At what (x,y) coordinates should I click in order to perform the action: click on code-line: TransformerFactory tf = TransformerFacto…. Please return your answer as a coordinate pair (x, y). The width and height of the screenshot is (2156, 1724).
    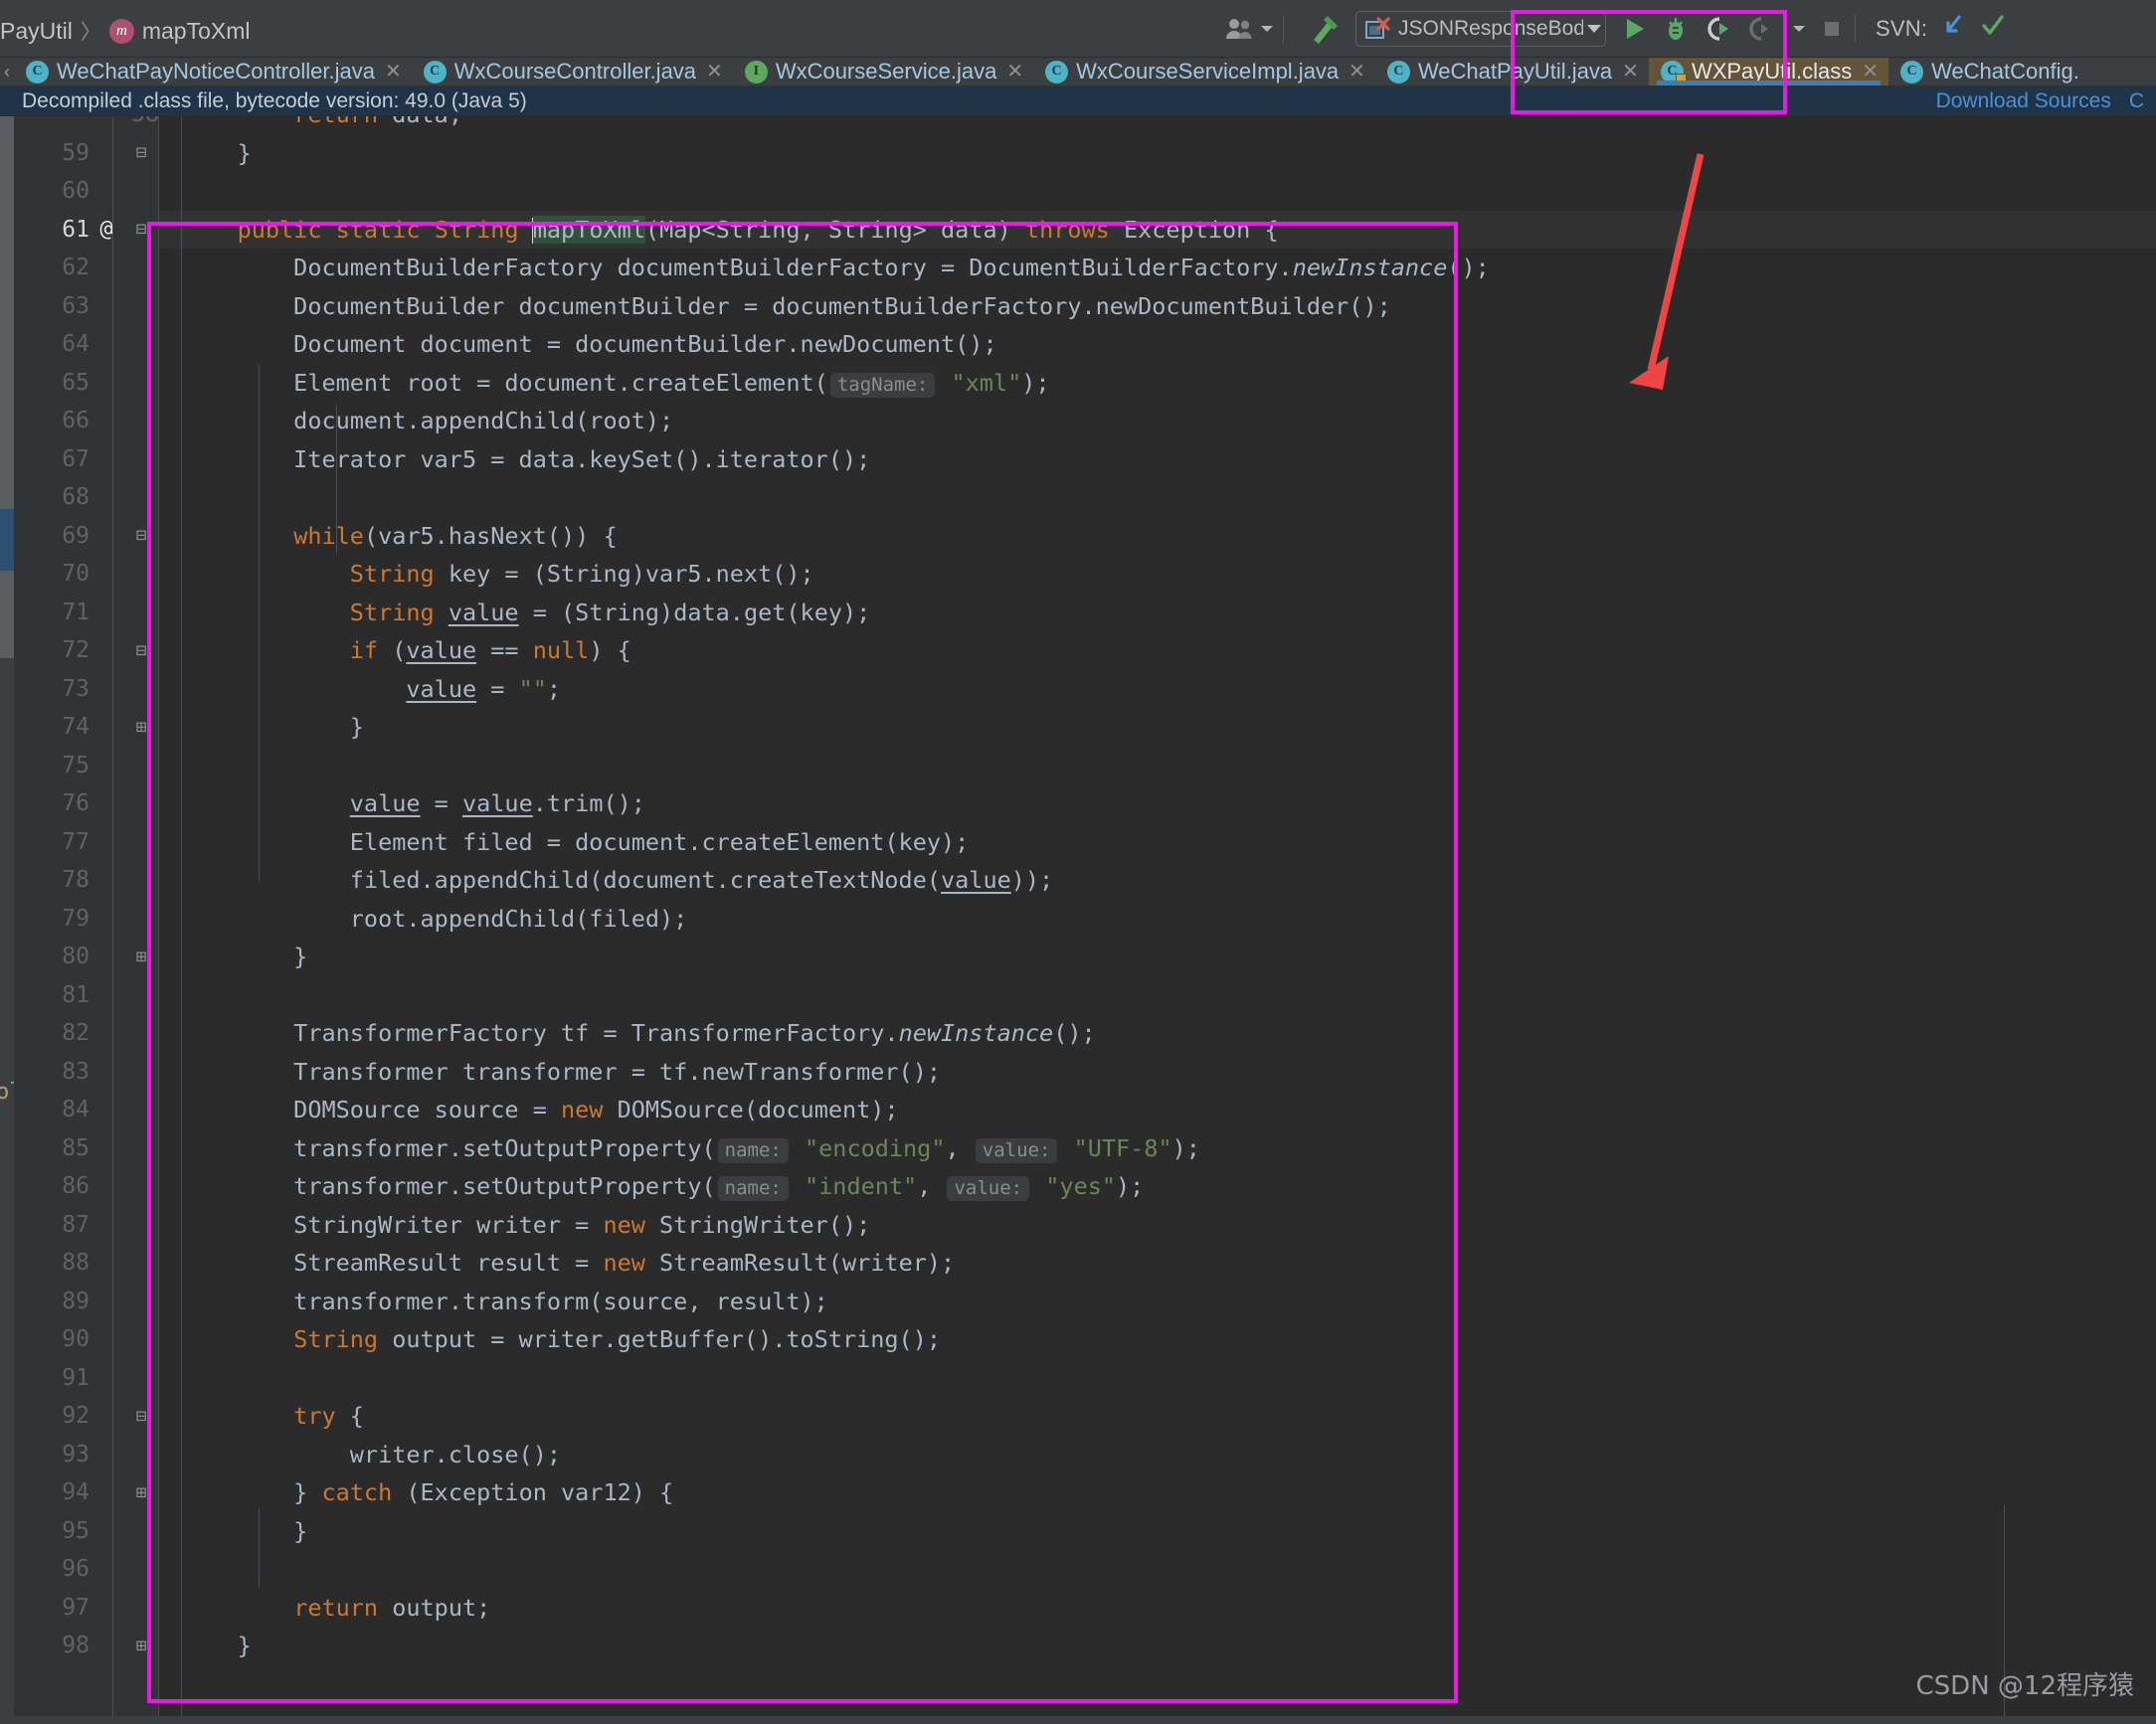
    Looking at the image, I should click on (1157, 1033).